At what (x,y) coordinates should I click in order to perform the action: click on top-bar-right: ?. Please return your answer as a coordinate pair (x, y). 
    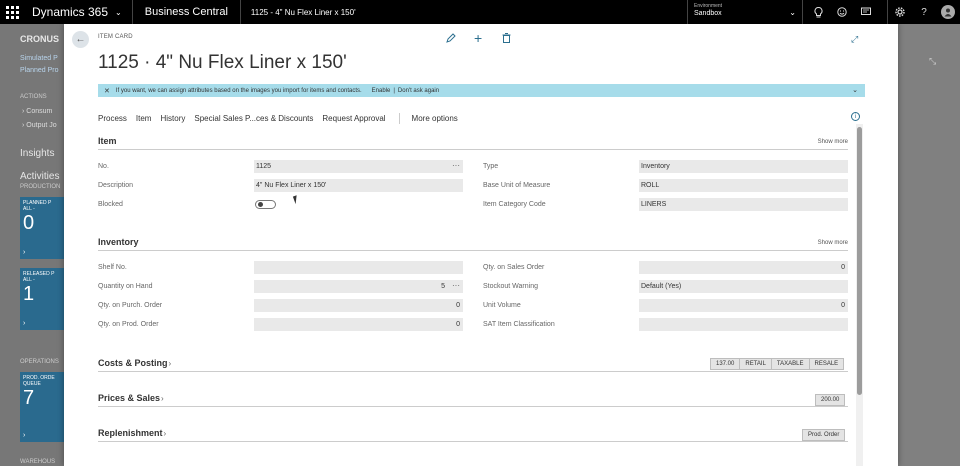
    Looking at the image, I should click on (923, 12).